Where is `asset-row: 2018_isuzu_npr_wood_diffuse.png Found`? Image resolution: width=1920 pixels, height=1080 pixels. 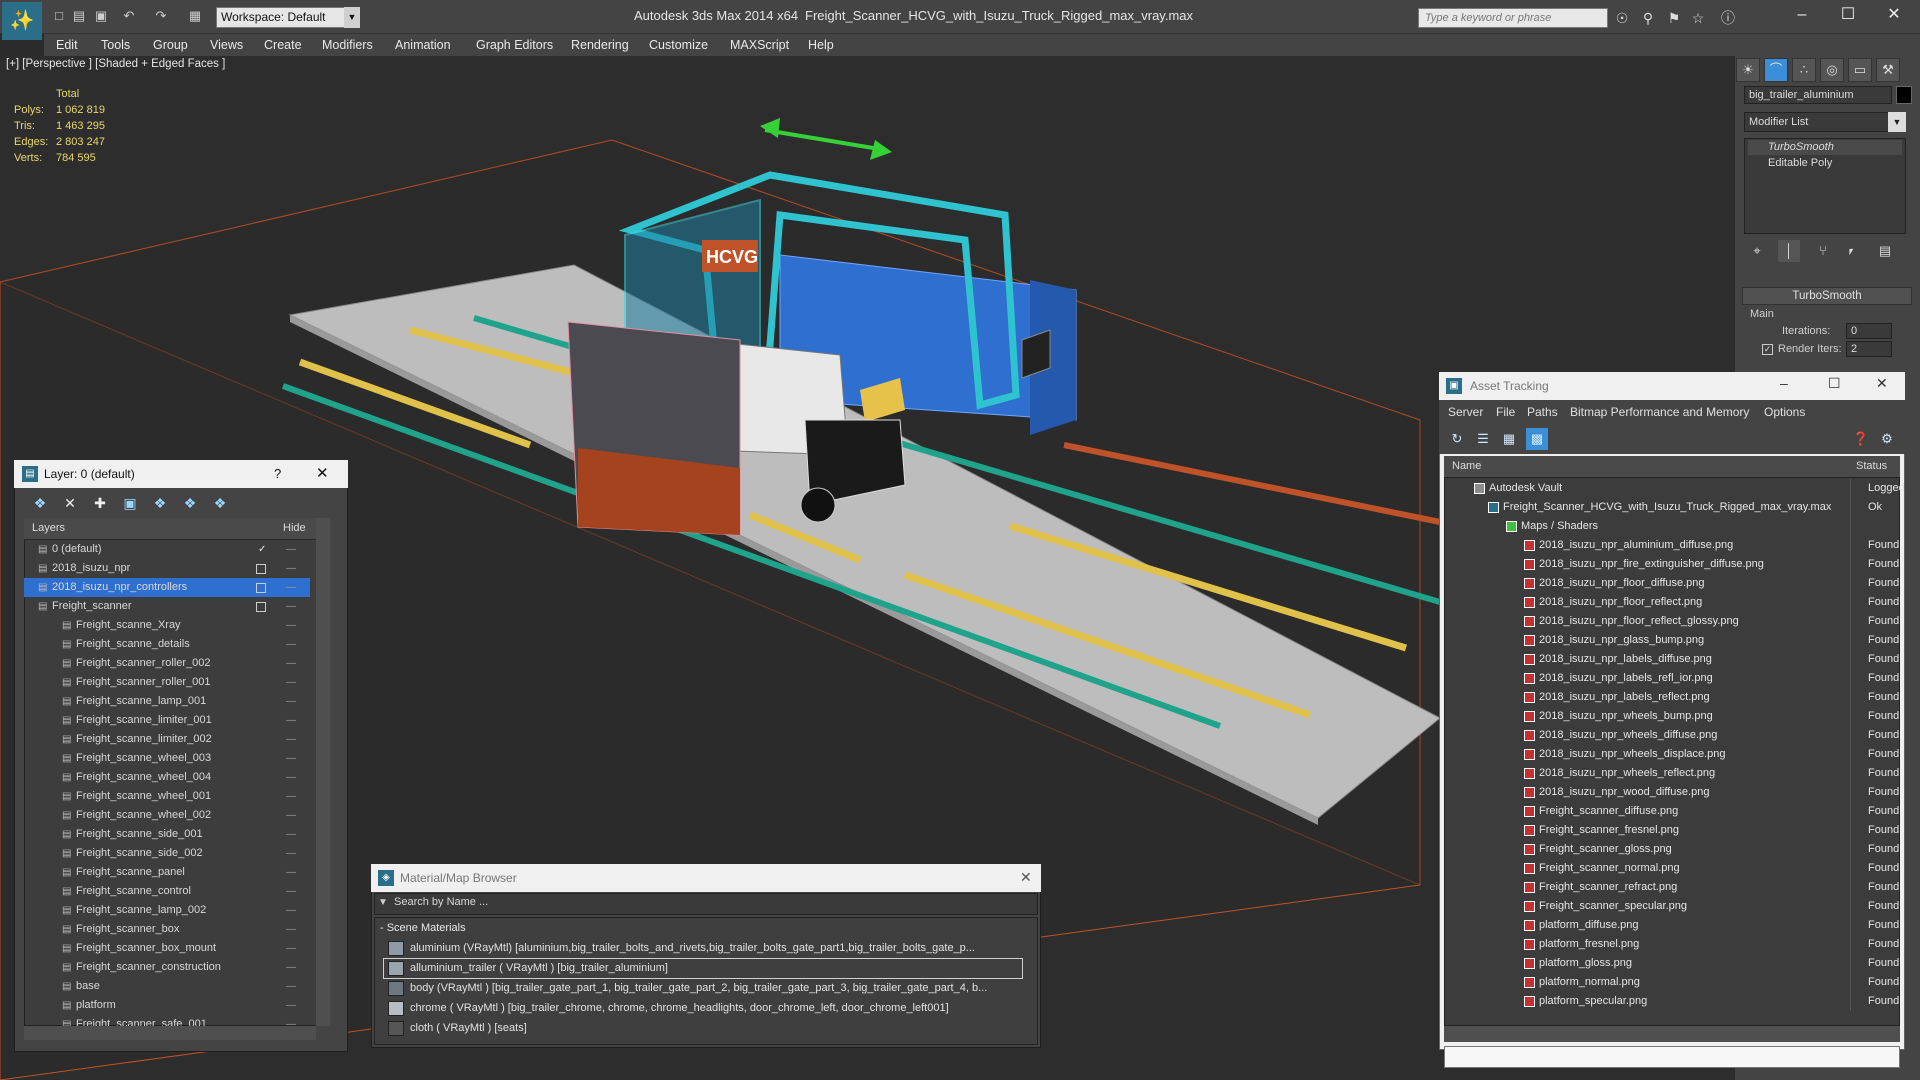
asset-row: 2018_isuzu_npr_wood_diffuse.png Found is located at coordinates (1672, 792).